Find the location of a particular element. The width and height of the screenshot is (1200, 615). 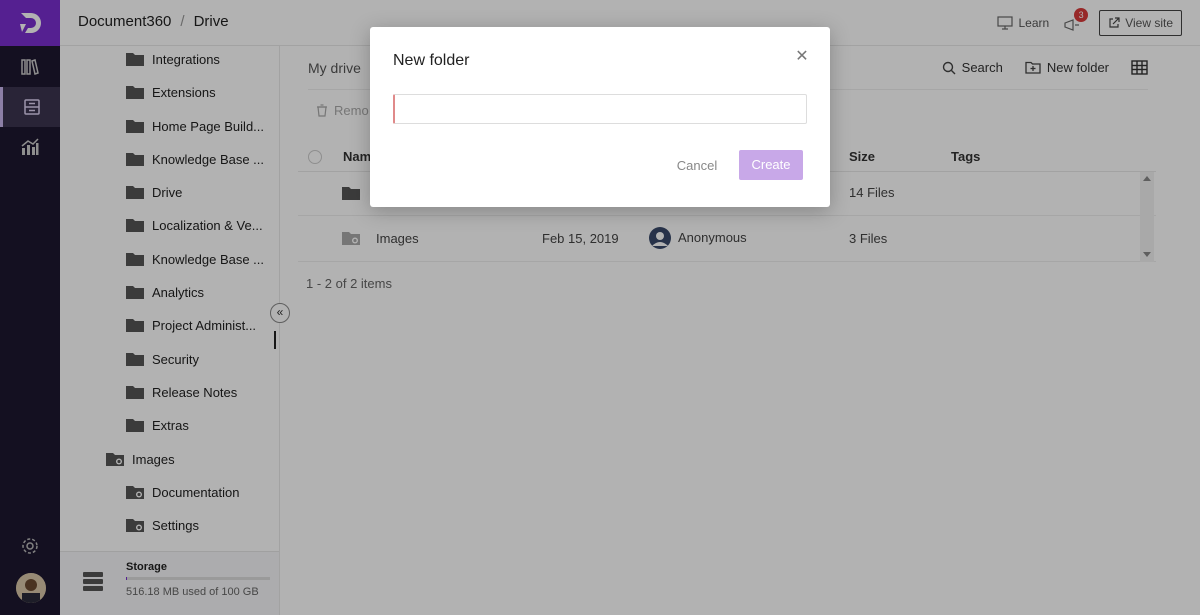

dialog-title: New folder is located at coordinates (431, 60).